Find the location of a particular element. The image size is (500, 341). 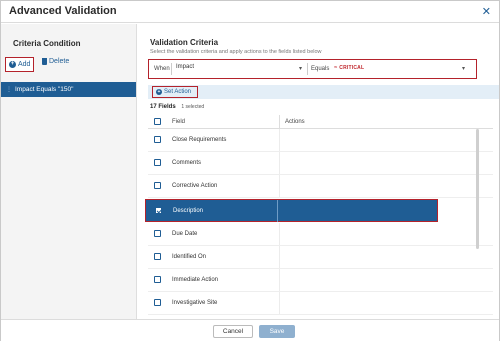

scrollbar is located at coordinates (477, 189).